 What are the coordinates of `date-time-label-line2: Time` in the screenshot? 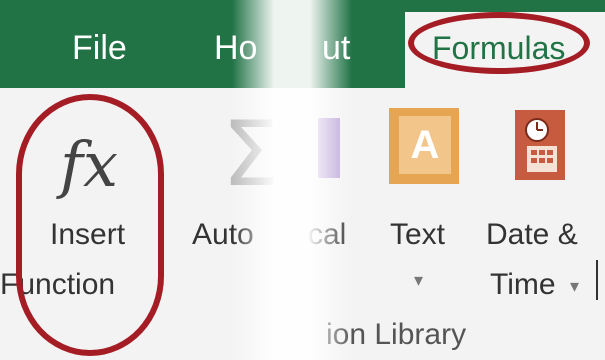 It's located at (523, 284).